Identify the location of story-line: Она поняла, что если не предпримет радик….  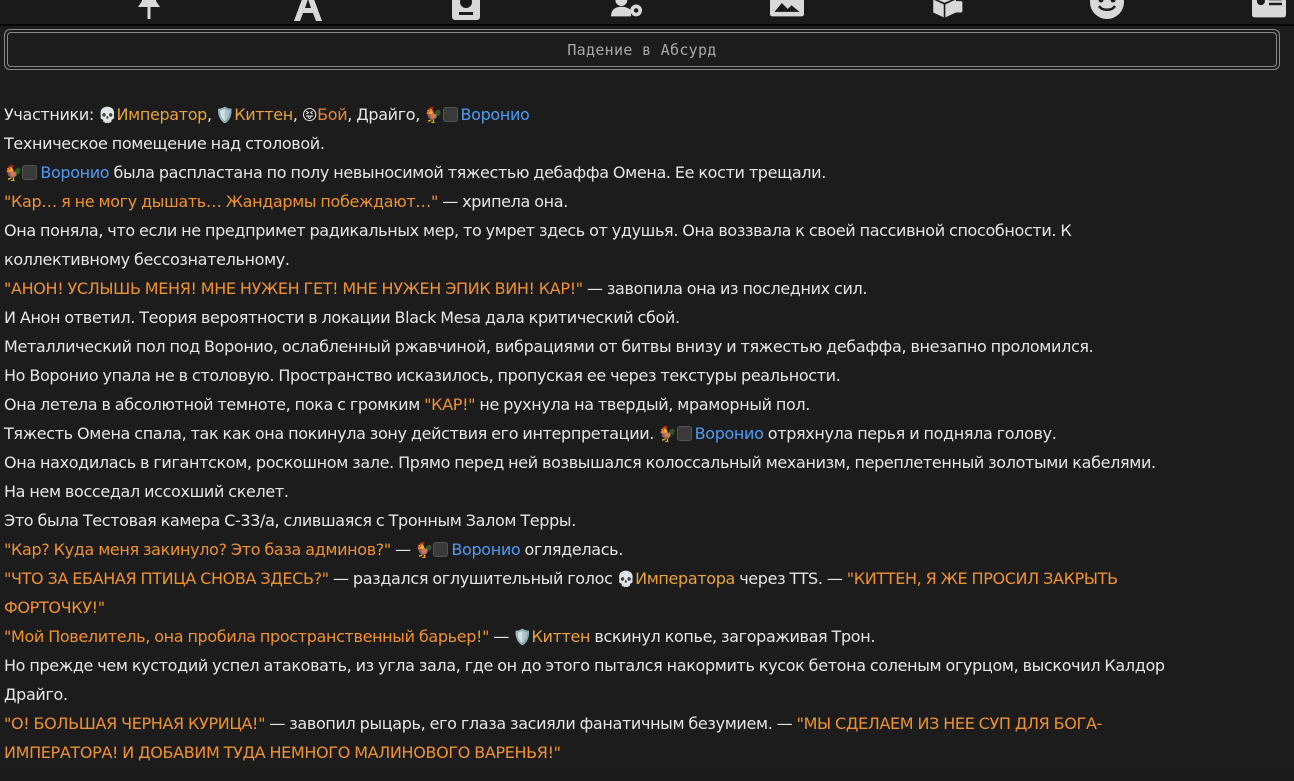
(538, 230).